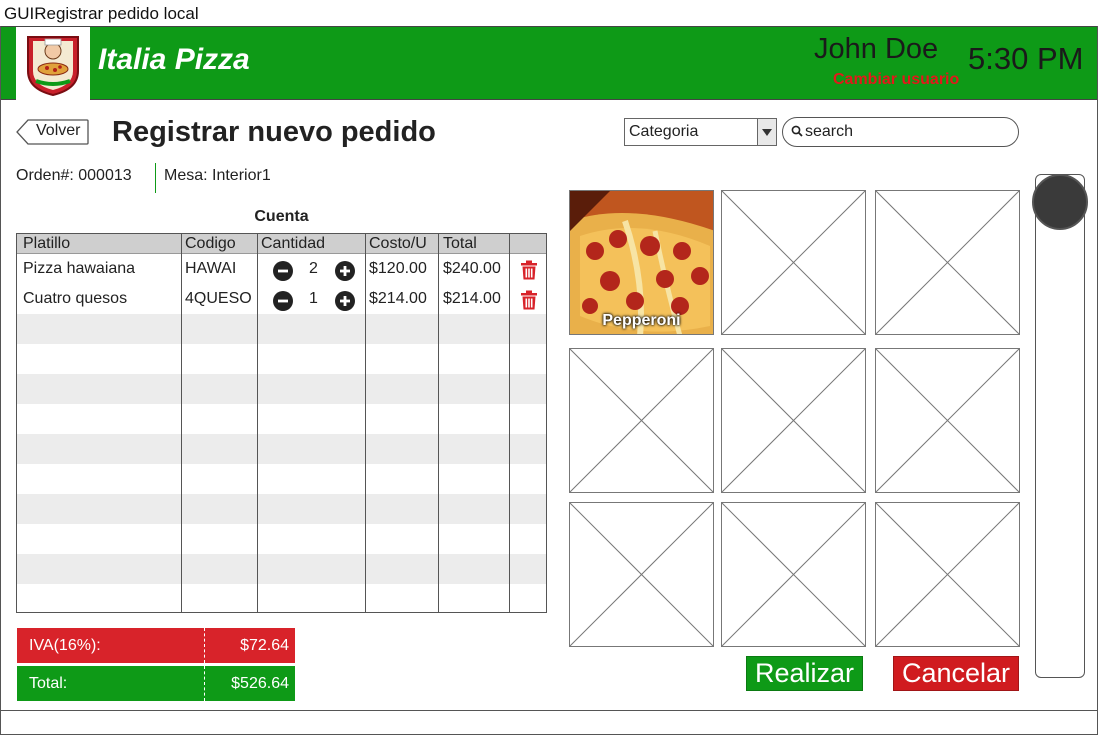 Image resolution: width=1098 pixels, height=735 pixels. What do you see at coordinates (549, 710) in the screenshot?
I see `status-bar-divider` at bounding box center [549, 710].